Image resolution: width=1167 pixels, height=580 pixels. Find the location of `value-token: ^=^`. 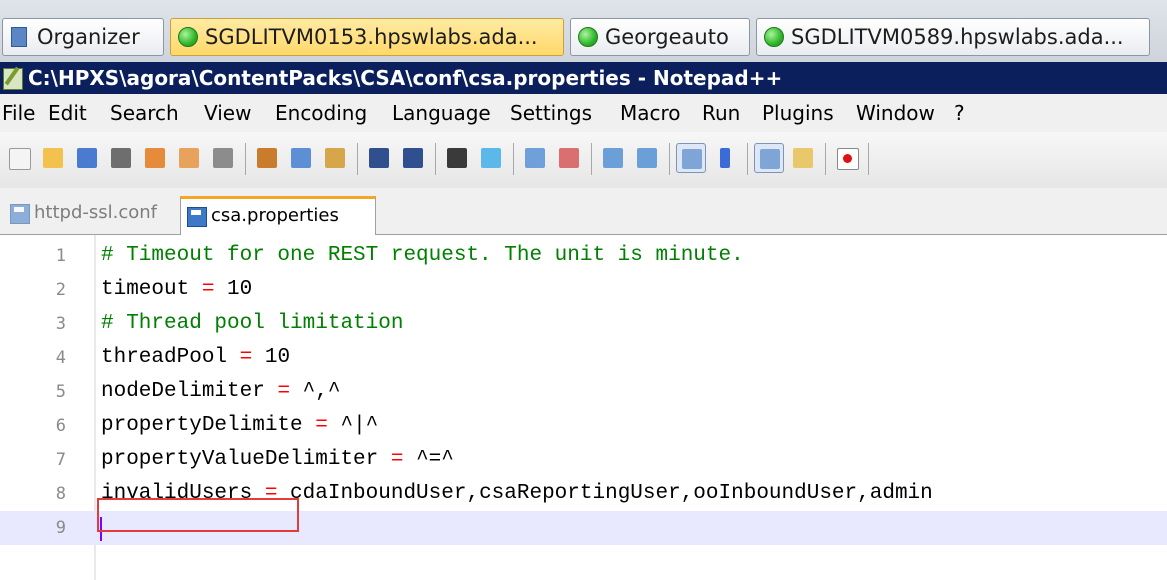

value-token: ^=^ is located at coordinates (428, 459).